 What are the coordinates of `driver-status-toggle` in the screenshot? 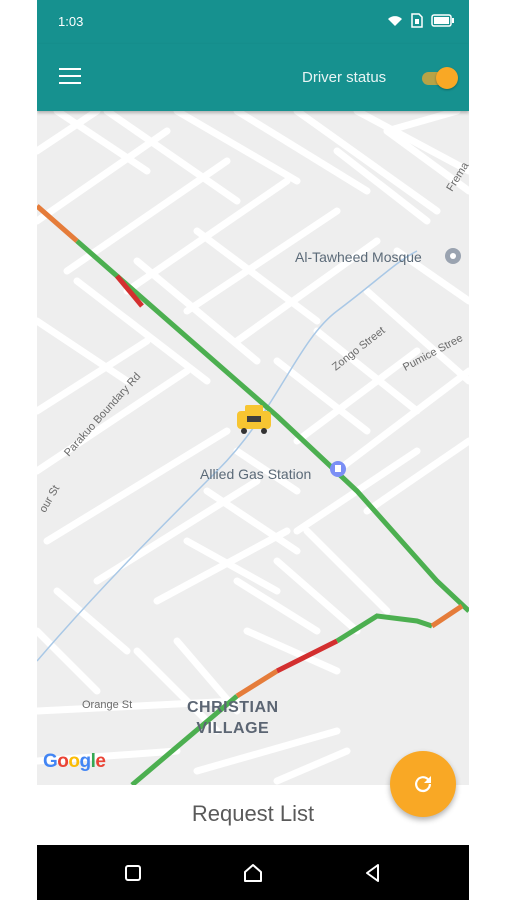 It's located at (440, 78).